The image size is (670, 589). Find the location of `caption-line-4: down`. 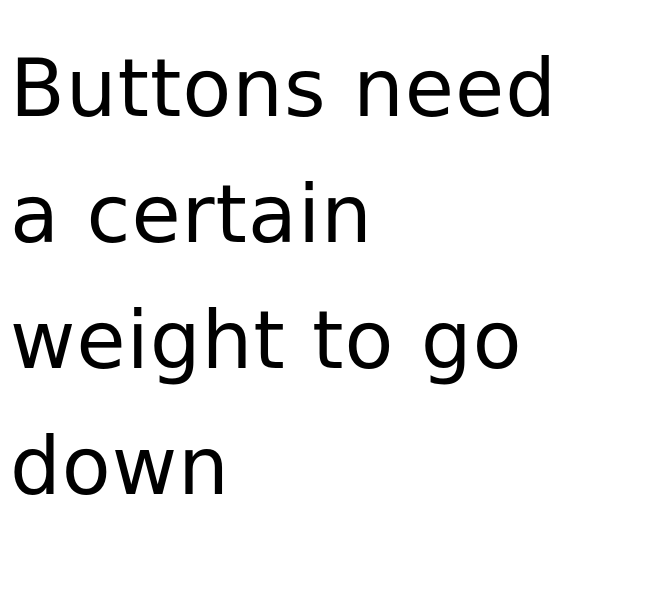

caption-line-4: down is located at coordinates (120, 466).